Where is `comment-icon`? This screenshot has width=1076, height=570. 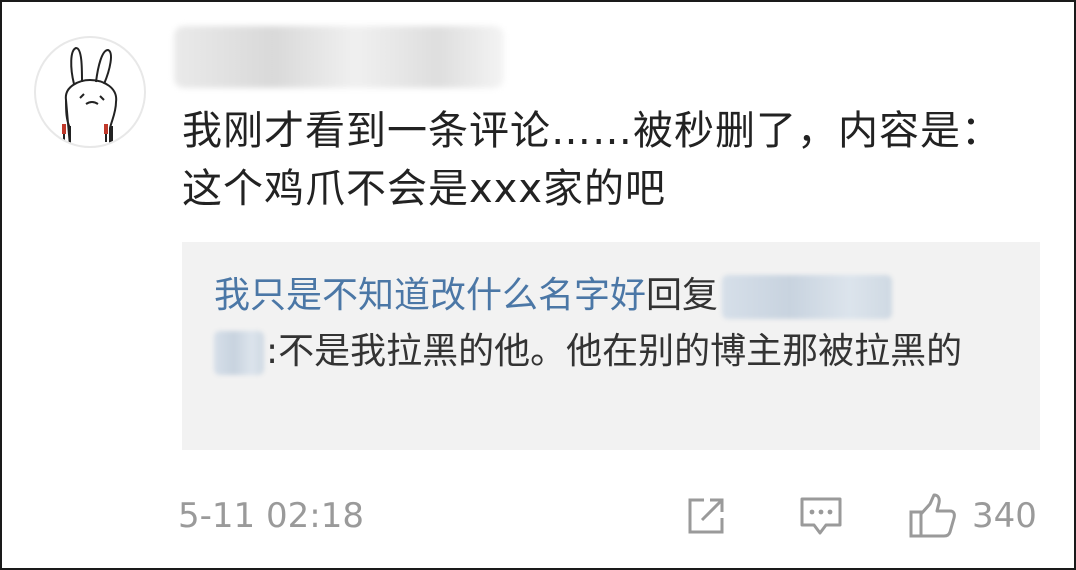 comment-icon is located at coordinates (821, 516).